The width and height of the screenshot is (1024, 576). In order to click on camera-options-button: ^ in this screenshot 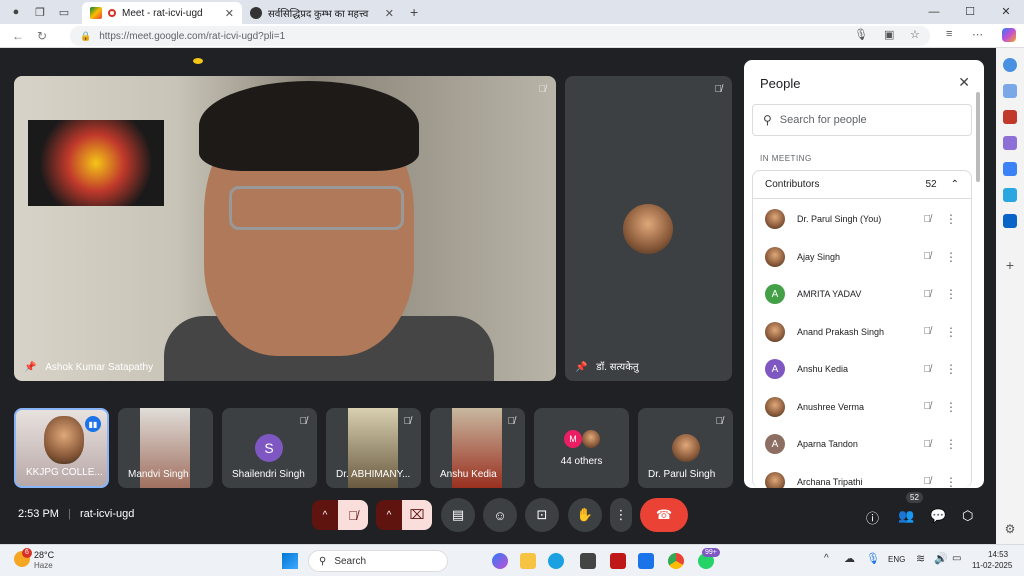, I will do `click(389, 515)`.